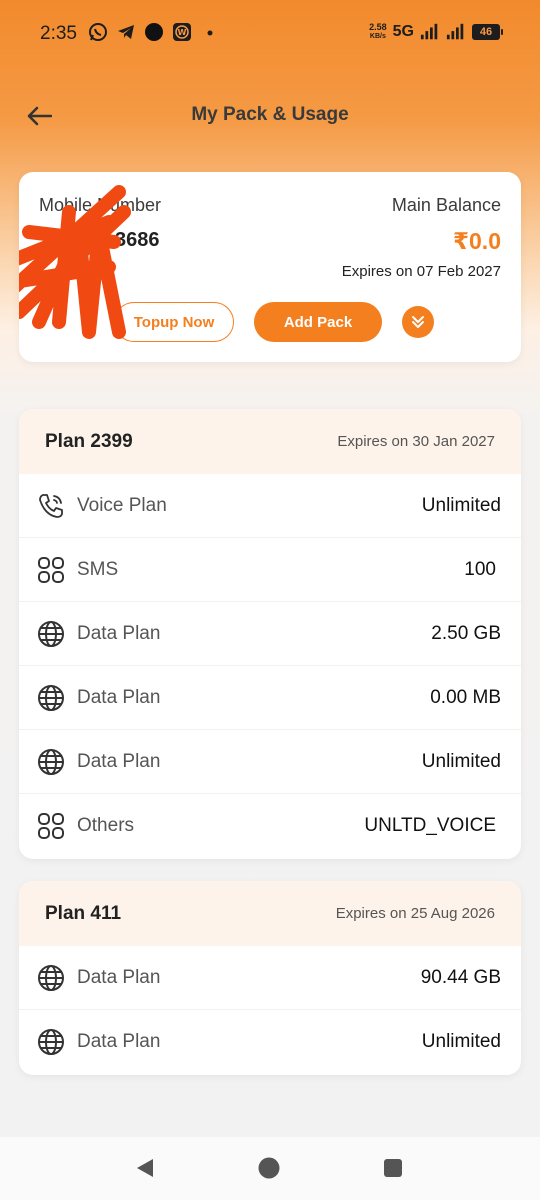 The height and width of the screenshot is (1200, 540). What do you see at coordinates (270, 826) in the screenshot?
I see `plan-row: Others UNLTD_VOICE` at bounding box center [270, 826].